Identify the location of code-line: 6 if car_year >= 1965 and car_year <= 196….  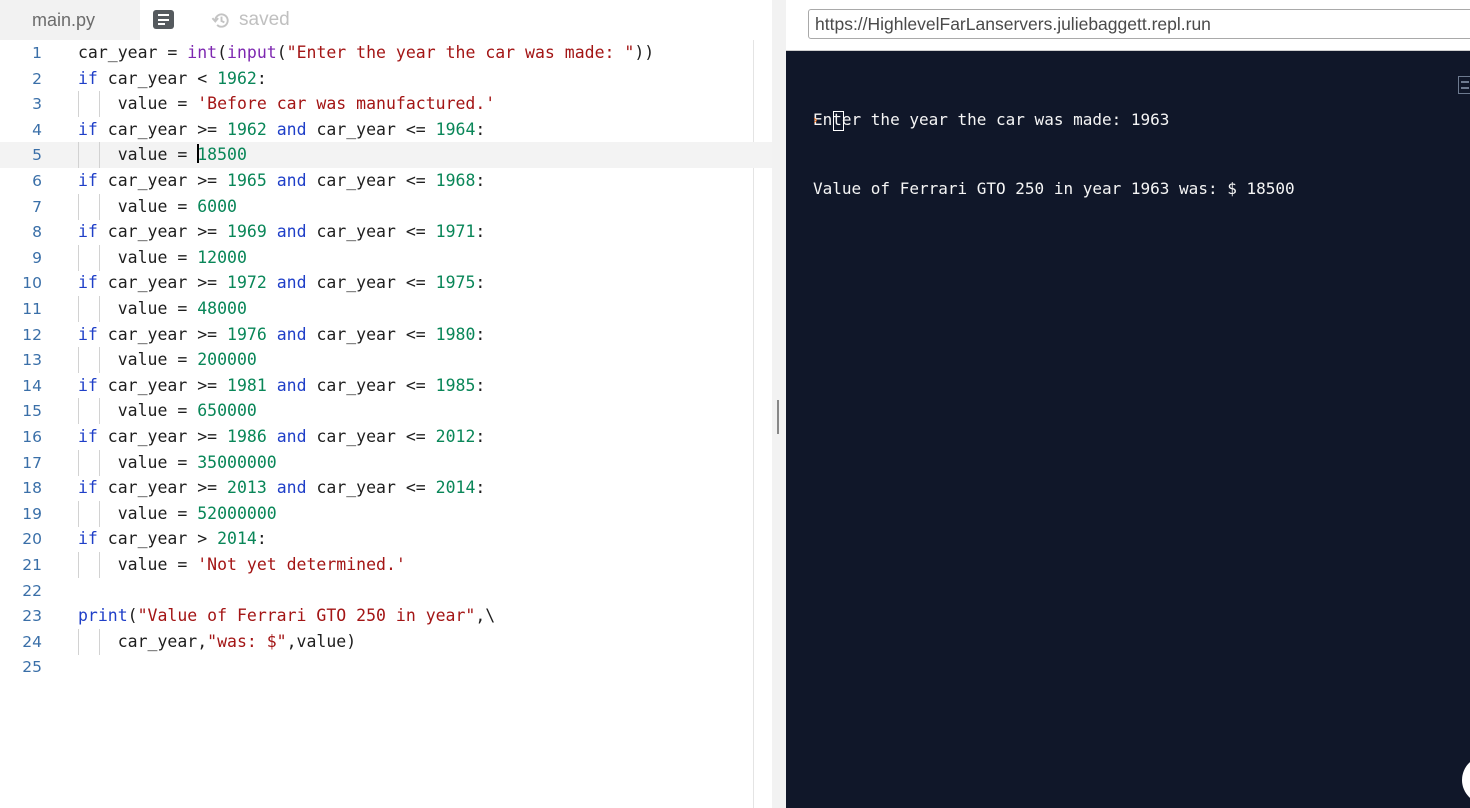
(386, 181).